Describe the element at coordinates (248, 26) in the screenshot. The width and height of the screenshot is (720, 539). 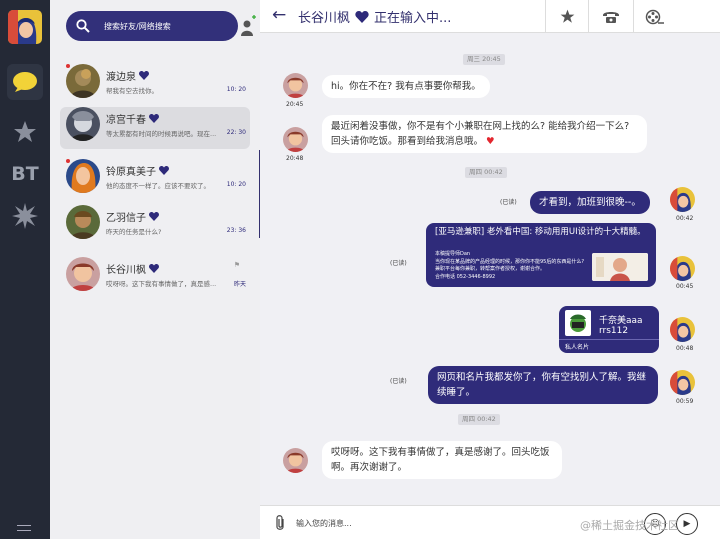
I see `add-contact-icon` at that location.